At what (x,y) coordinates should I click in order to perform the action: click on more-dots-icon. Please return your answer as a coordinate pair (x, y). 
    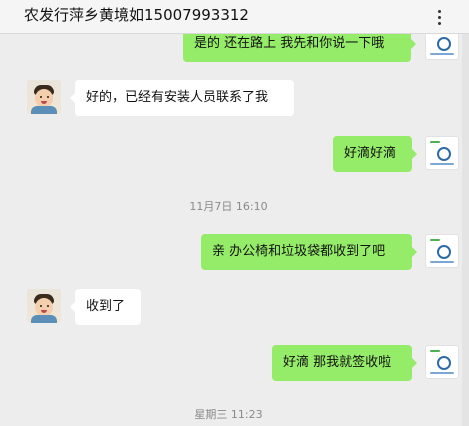
    Looking at the image, I should click on (440, 17).